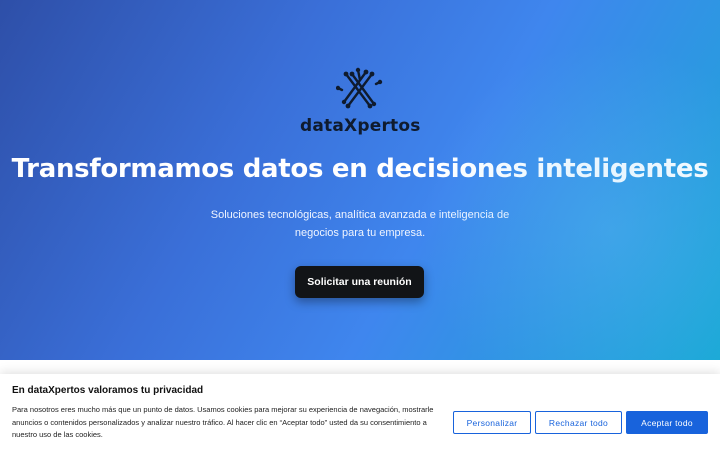  What do you see at coordinates (108, 390) in the screenshot?
I see `cookie-banner-title: En dataXpertos valoramos tu privacidad` at bounding box center [108, 390].